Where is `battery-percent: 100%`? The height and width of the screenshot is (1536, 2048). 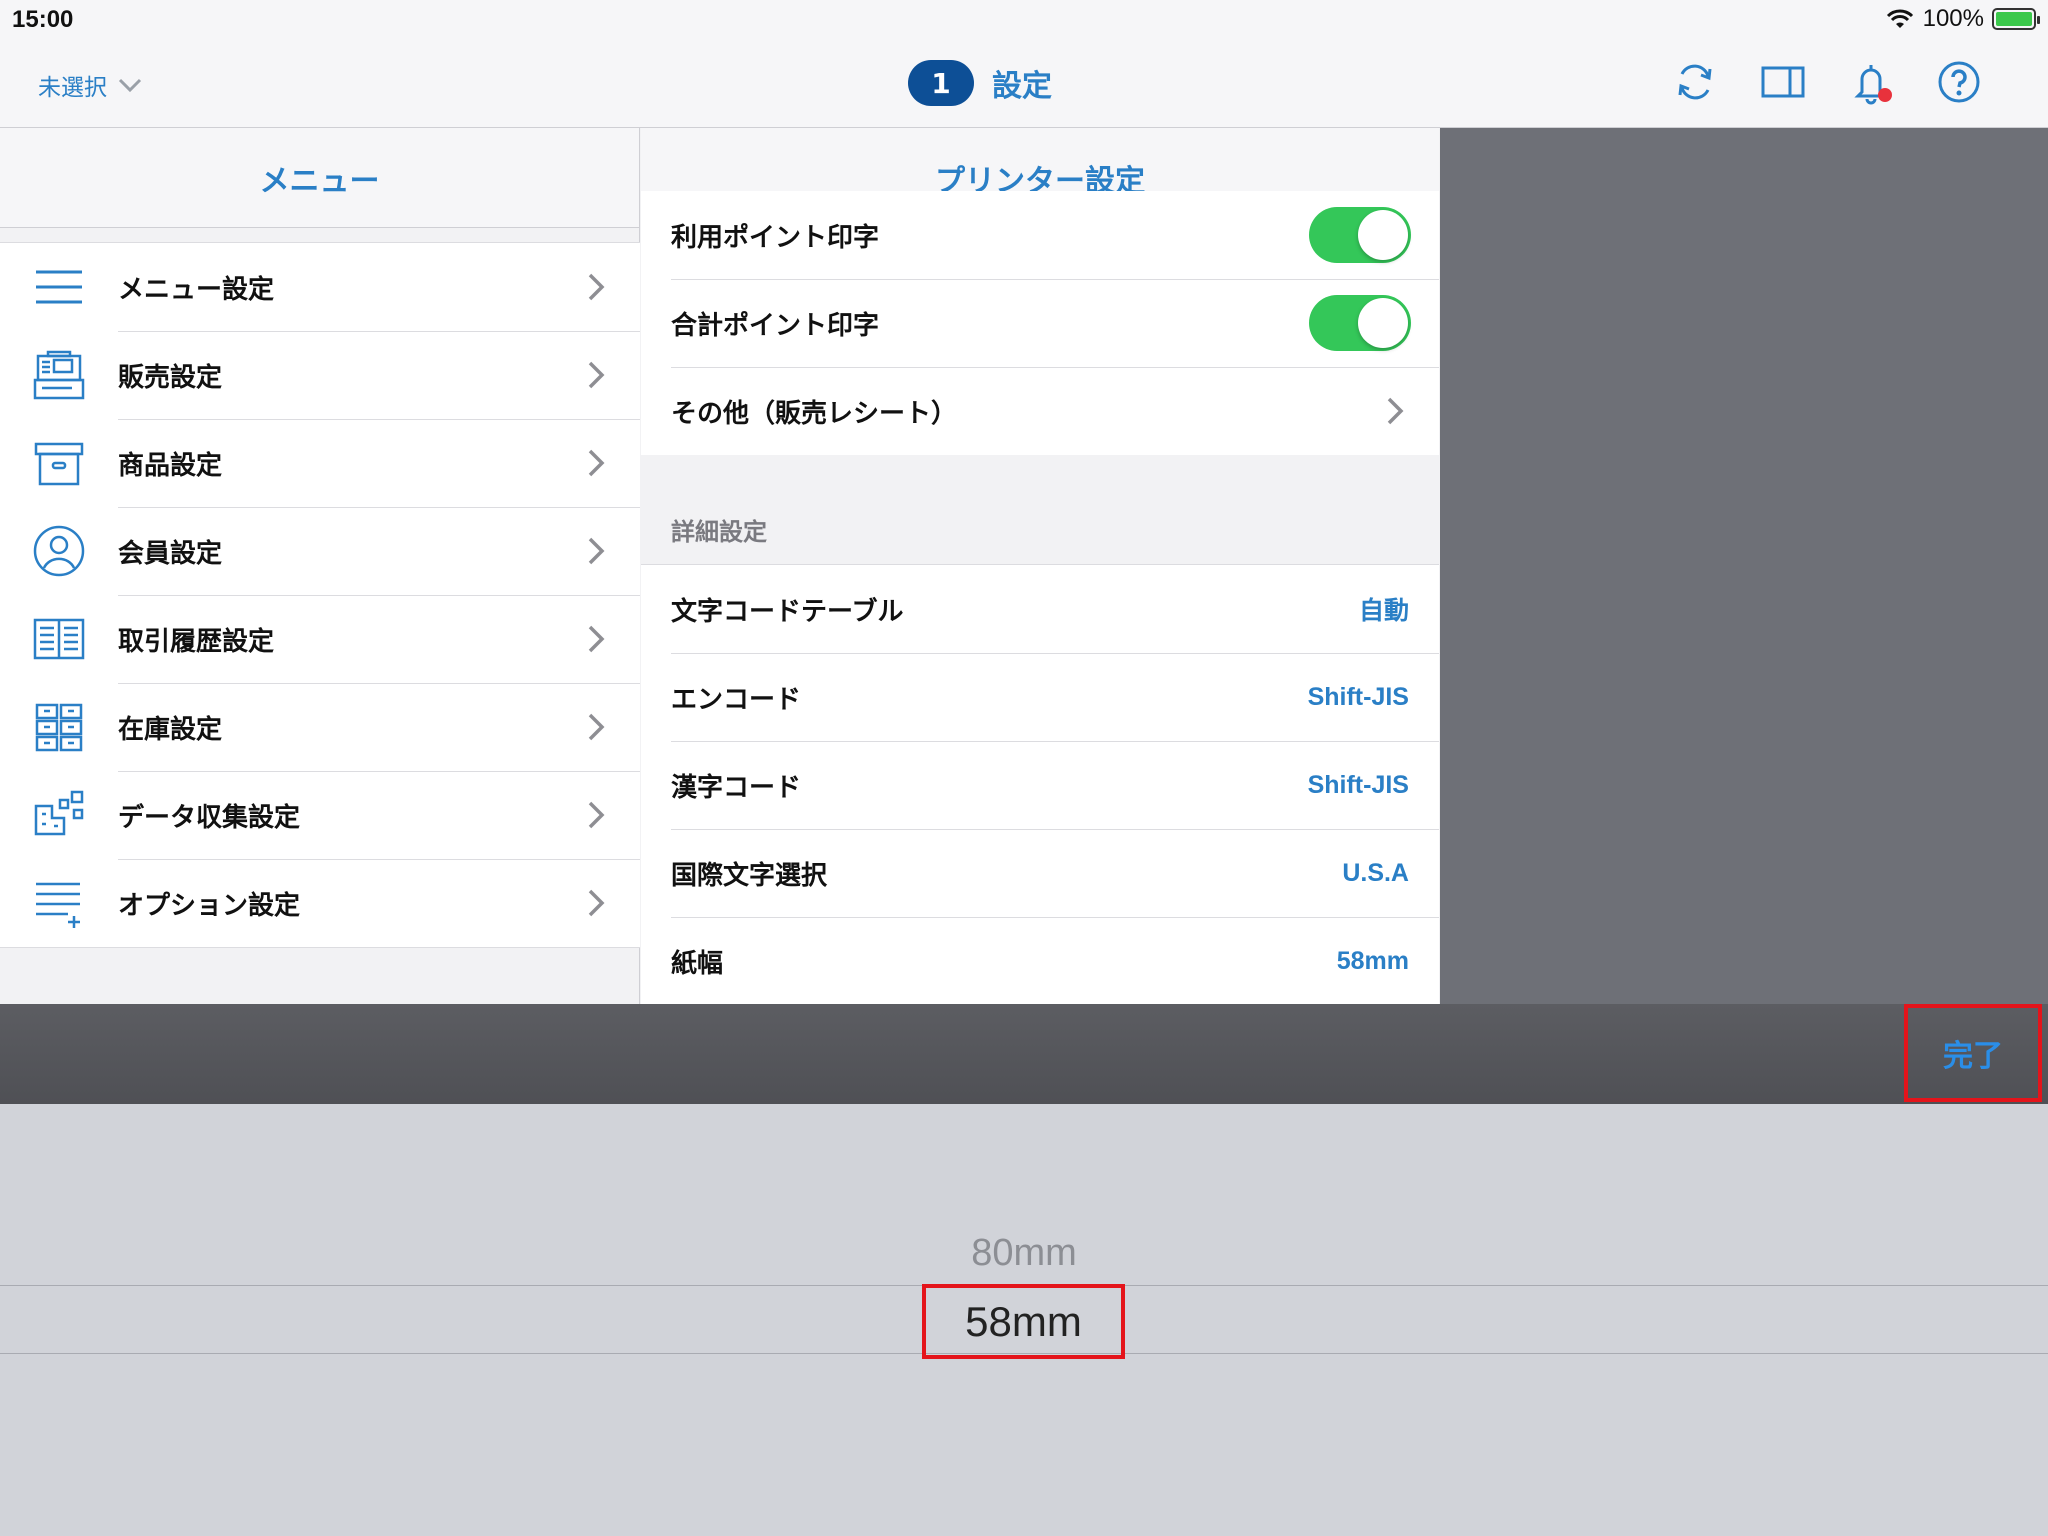
battery-percent: 100% is located at coordinates (1953, 18).